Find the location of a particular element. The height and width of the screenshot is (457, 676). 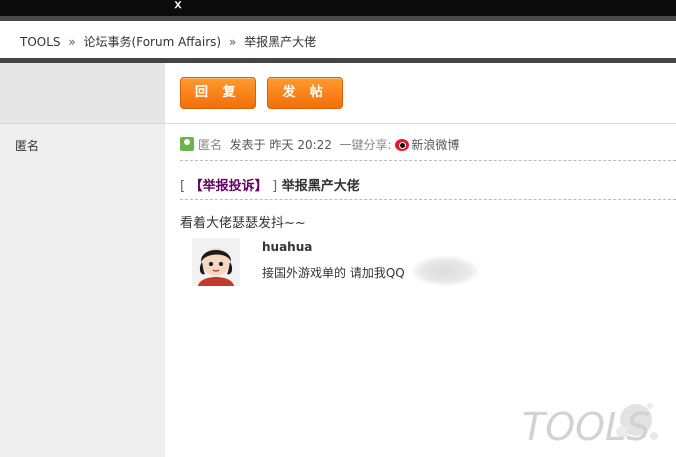

reply-button: 回 复 is located at coordinates (218, 93).